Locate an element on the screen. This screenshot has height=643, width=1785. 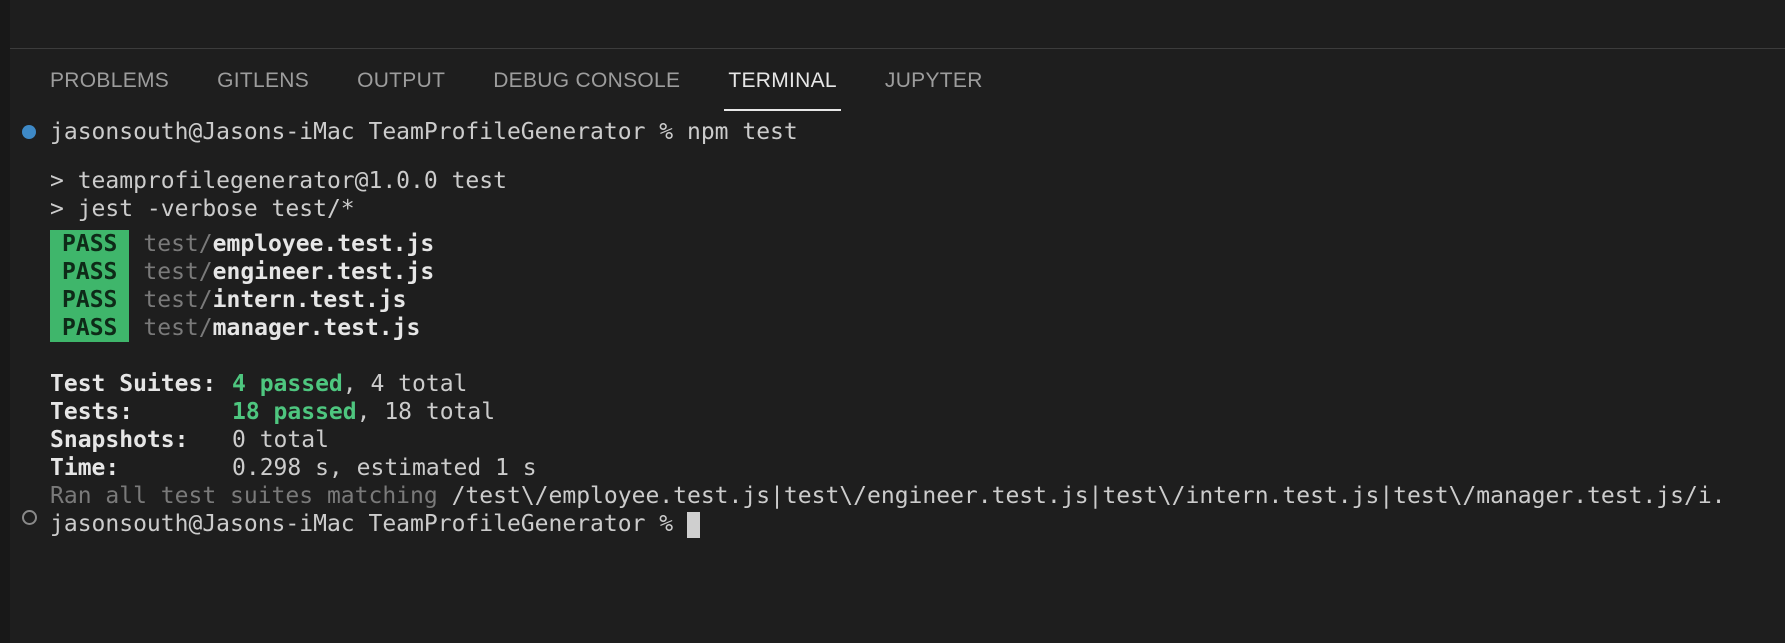
activity-edge is located at coordinates (5, 321).